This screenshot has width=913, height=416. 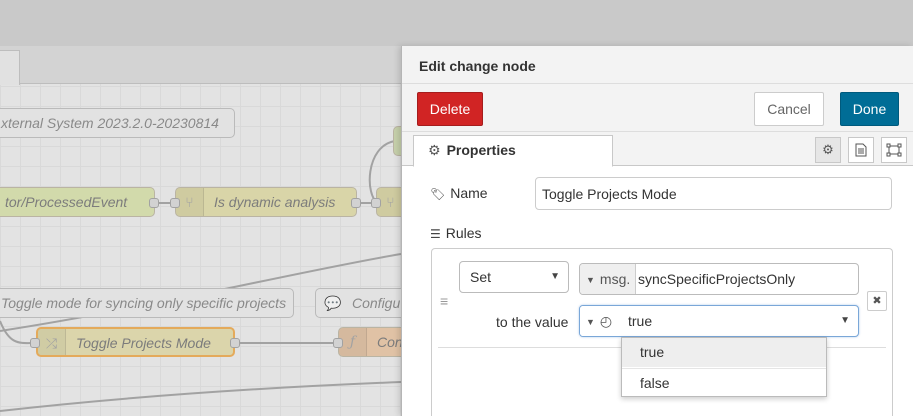 What do you see at coordinates (438, 194) in the screenshot?
I see `tag-icon: 🏷` at bounding box center [438, 194].